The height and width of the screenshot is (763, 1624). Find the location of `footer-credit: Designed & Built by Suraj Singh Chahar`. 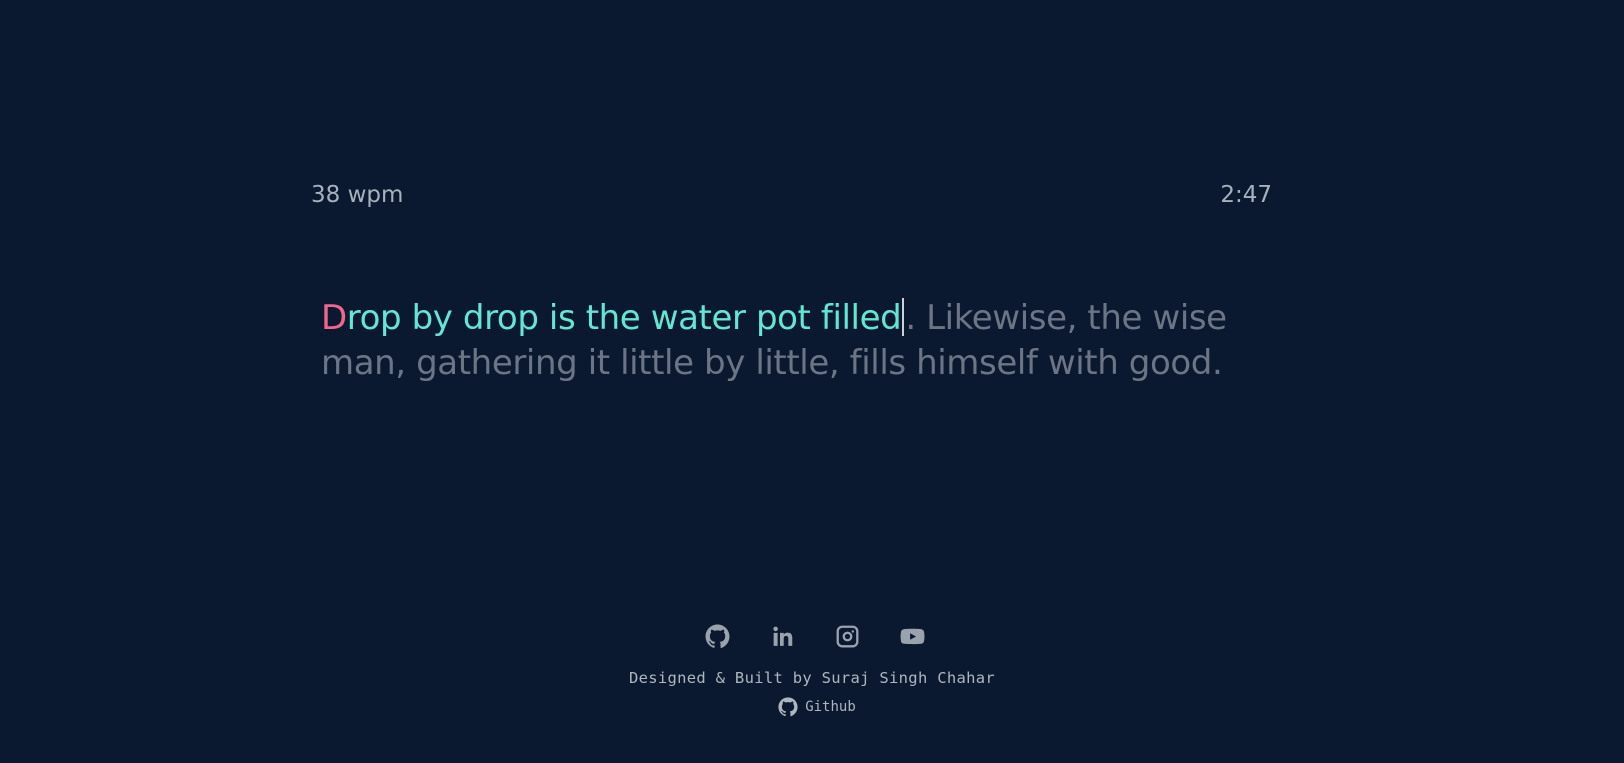

footer-credit: Designed & Built by Suraj Singh Chahar is located at coordinates (811, 678).